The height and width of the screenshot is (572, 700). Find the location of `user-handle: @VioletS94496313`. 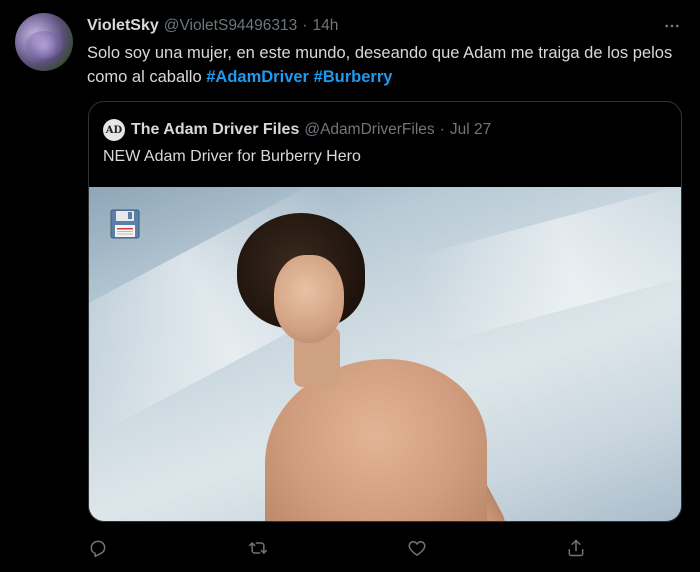

user-handle: @VioletS94496313 is located at coordinates (231, 26).